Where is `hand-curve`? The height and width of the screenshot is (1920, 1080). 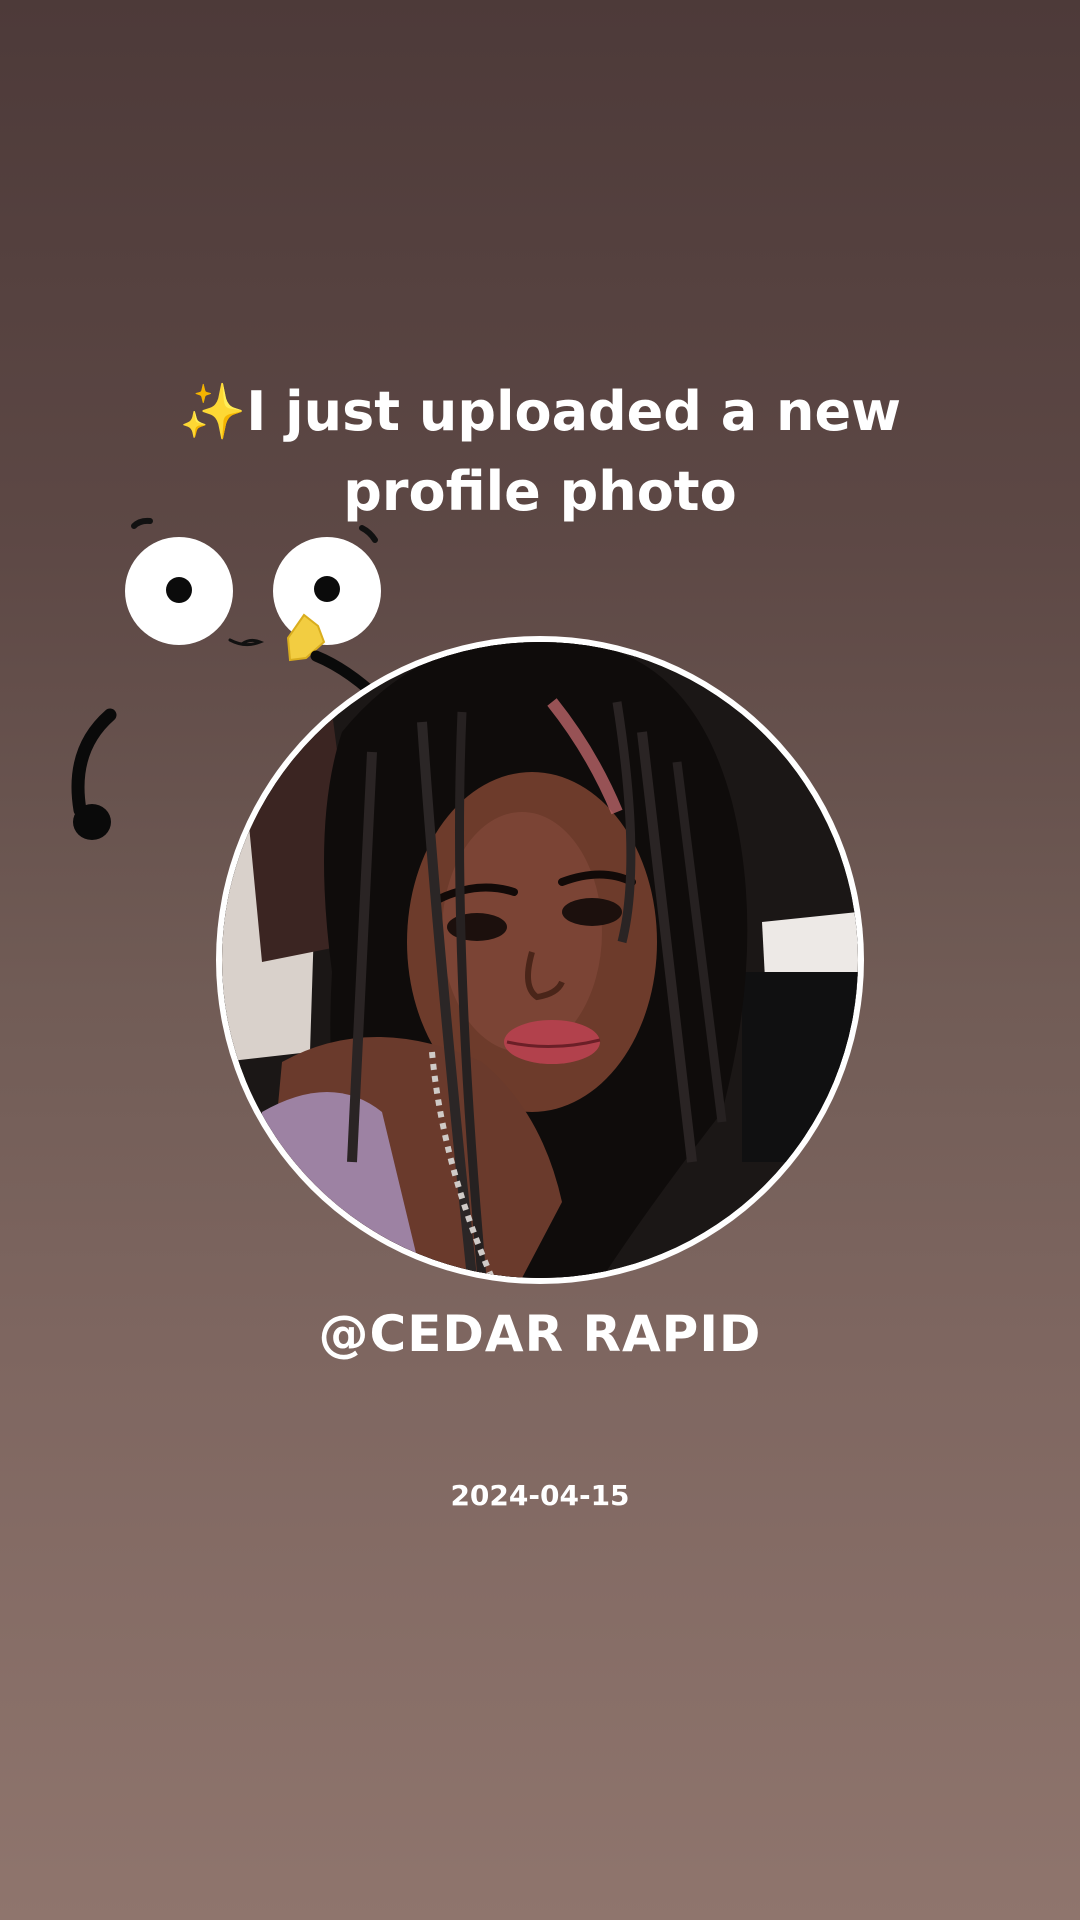
hand-curve is located at coordinates (94, 762).